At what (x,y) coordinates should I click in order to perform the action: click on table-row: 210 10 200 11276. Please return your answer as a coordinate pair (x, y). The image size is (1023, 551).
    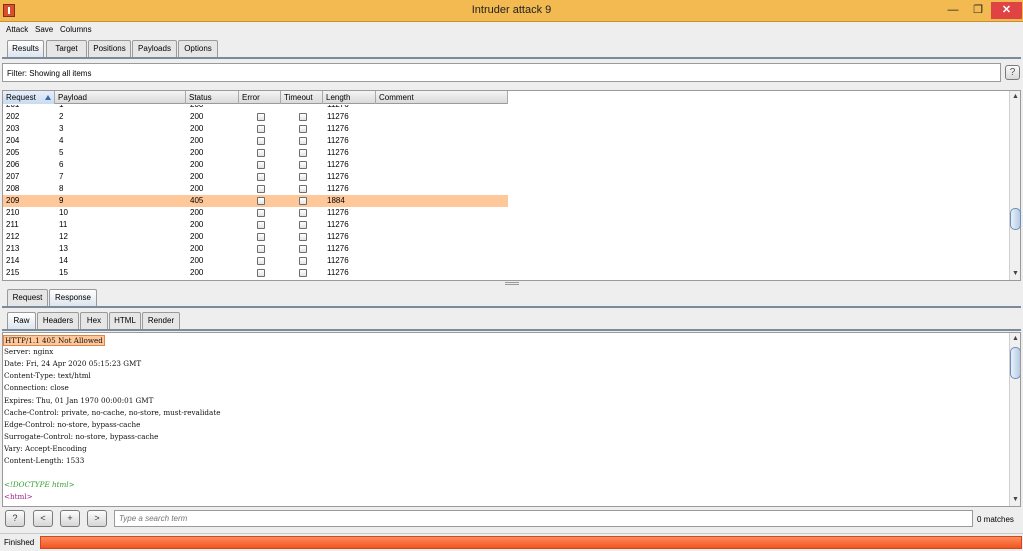
    Looking at the image, I should click on (255, 213).